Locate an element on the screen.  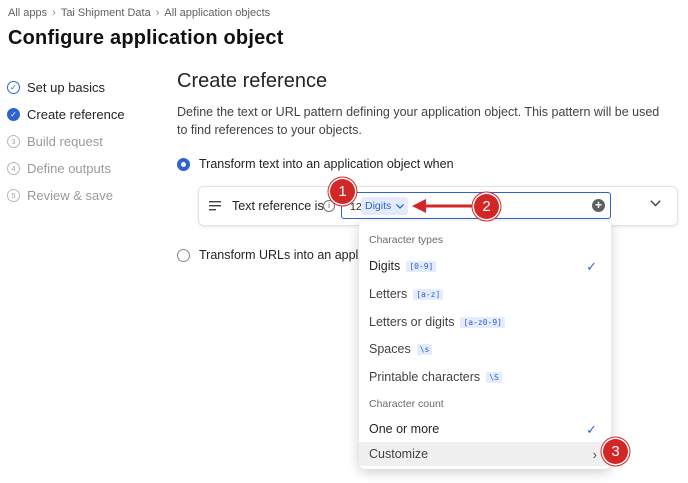
pattern-code: [a-z] is located at coordinates (428, 294).